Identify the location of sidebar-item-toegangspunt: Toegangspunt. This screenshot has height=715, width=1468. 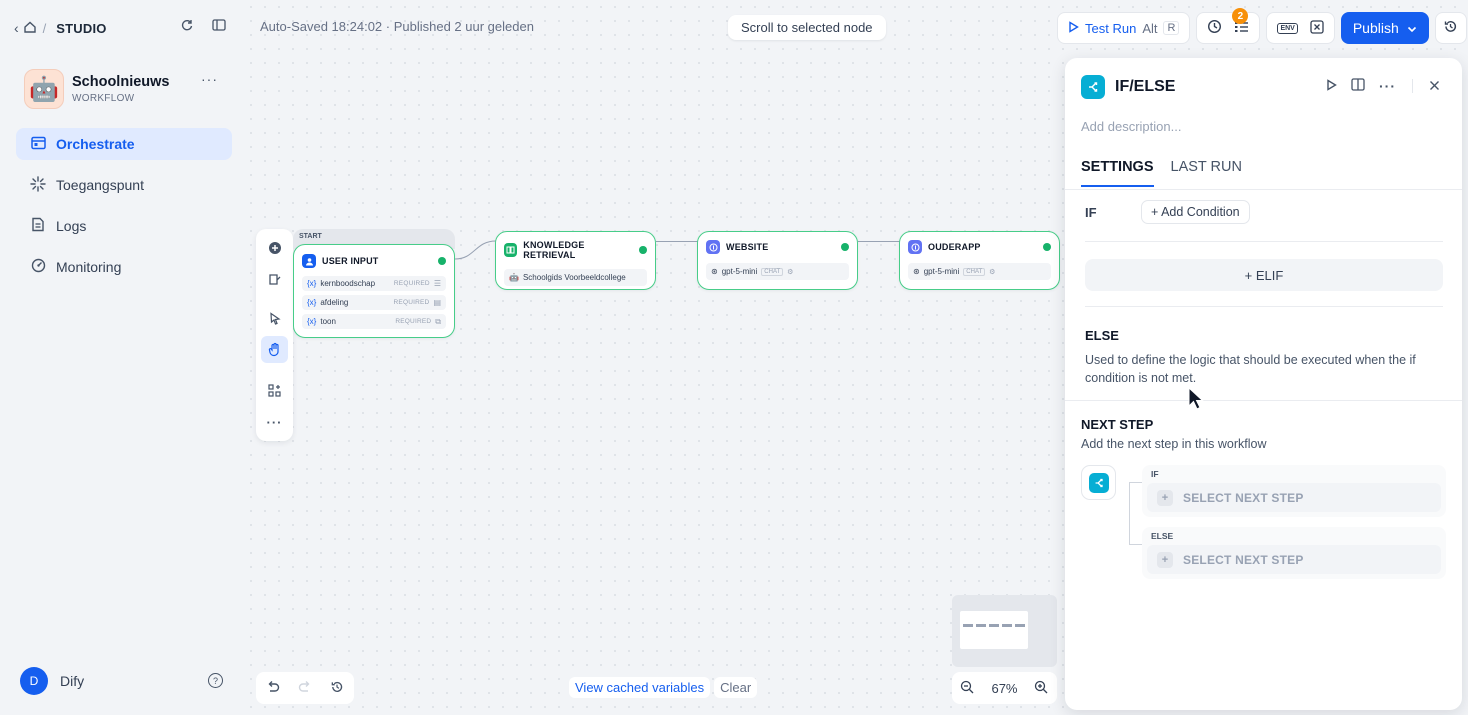
(124, 185).